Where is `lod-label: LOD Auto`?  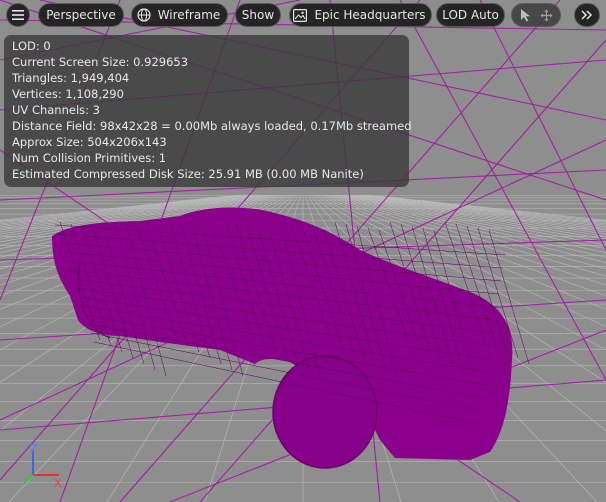
lod-label: LOD Auto is located at coordinates (470, 15).